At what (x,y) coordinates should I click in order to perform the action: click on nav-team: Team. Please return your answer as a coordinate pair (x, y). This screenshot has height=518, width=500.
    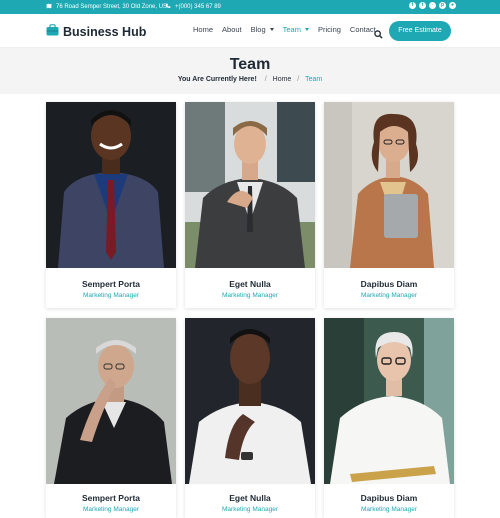
    Looking at the image, I should click on (296, 29).